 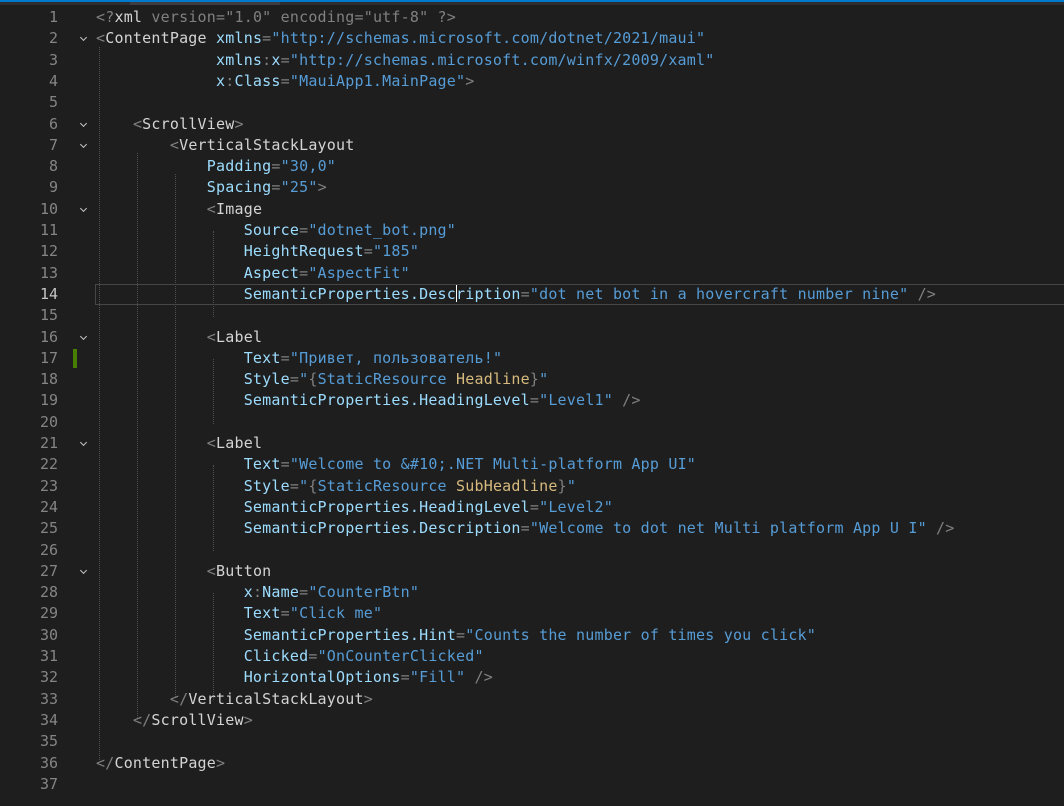 I want to click on code-line: 16 <Label, so click(x=532, y=337).